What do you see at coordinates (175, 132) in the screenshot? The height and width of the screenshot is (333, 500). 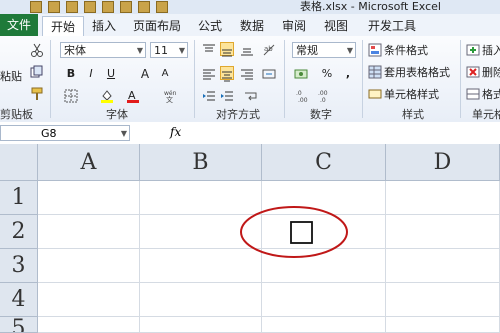 I see `insert-function-icon: fx` at bounding box center [175, 132].